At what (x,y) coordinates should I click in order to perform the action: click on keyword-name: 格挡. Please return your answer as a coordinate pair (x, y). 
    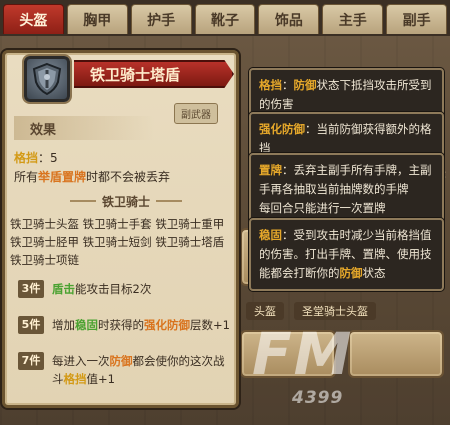
    Looking at the image, I should click on (270, 85).